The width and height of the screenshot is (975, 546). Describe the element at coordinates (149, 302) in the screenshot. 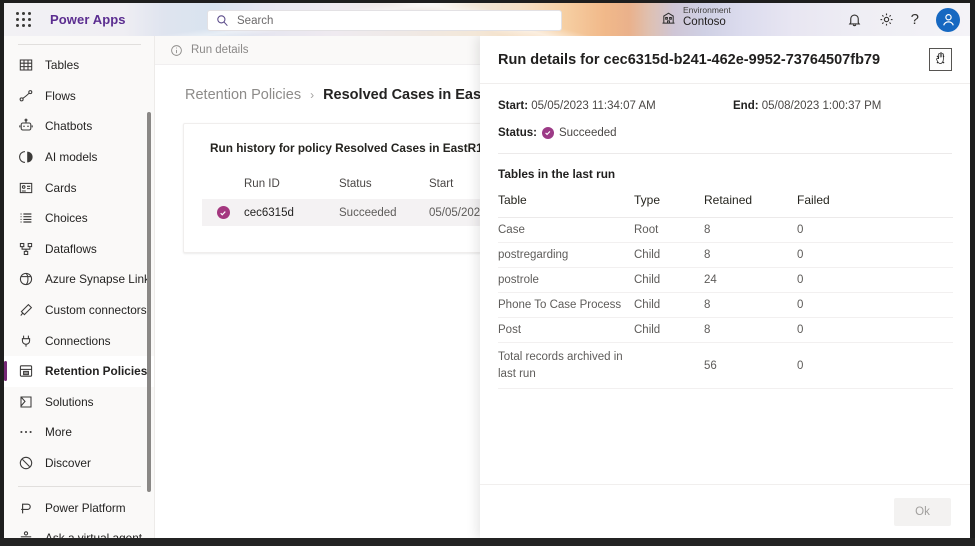

I see `sidebar-scrollbar` at that location.